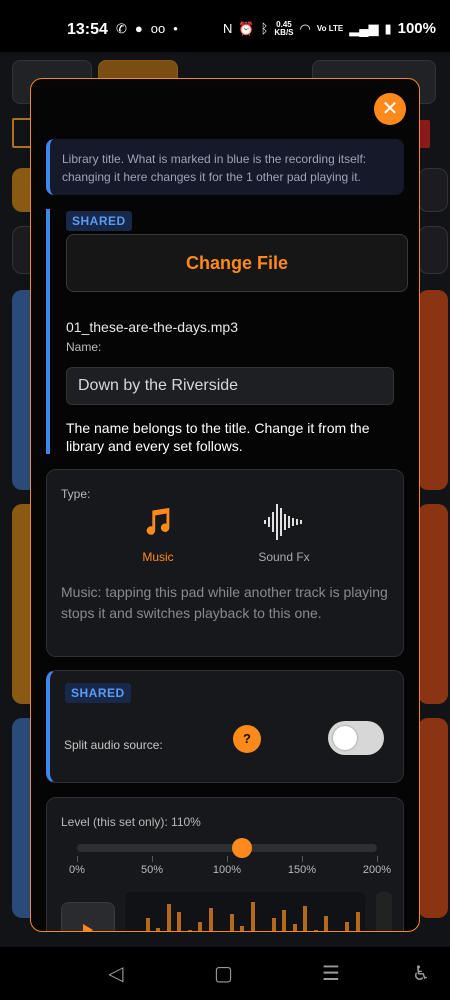 This screenshot has height=1000, width=450. What do you see at coordinates (227, 848) in the screenshot?
I see `level-slider` at bounding box center [227, 848].